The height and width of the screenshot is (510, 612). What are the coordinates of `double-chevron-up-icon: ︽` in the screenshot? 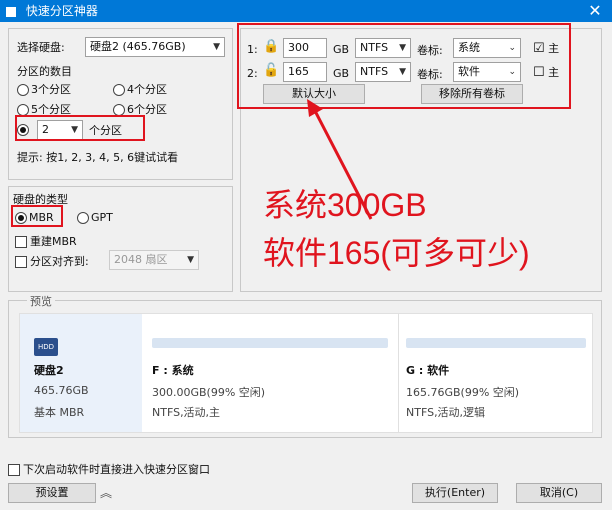 It's located at (106, 492).